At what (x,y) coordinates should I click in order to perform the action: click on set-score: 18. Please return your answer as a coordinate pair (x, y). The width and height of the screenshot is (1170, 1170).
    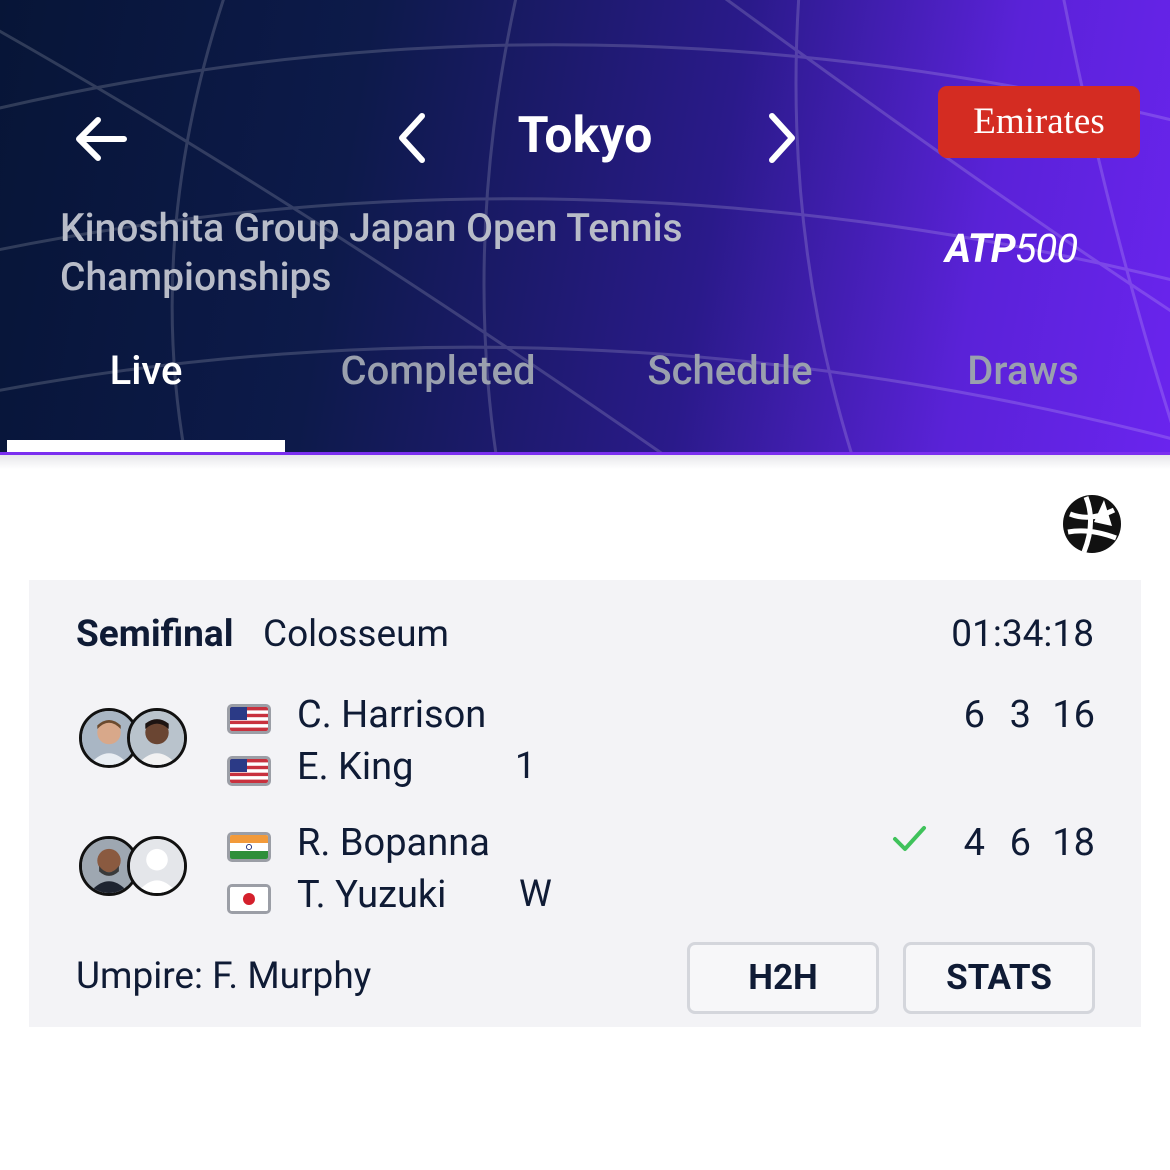
    Looking at the image, I should click on (1073, 843).